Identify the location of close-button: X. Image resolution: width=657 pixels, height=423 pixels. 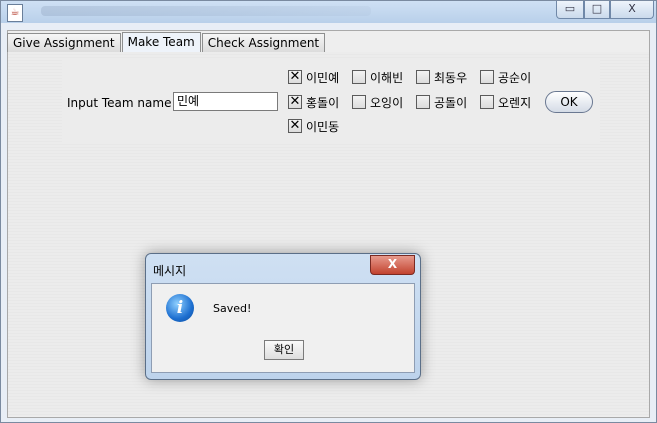
(632, 10).